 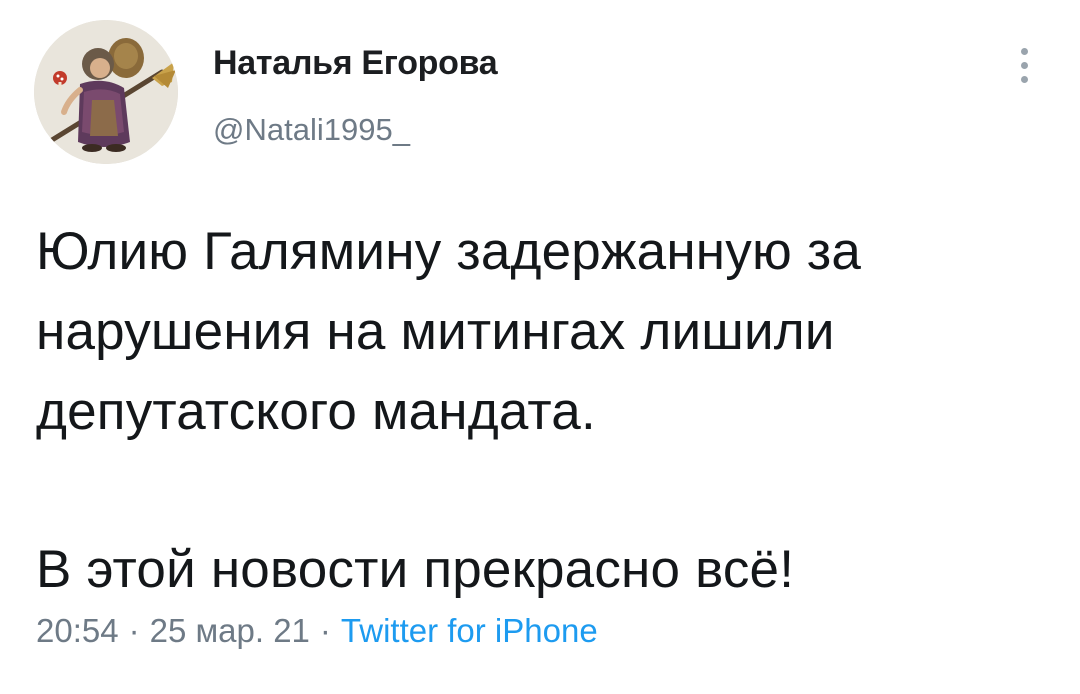 I want to click on avatar, so click(x=106, y=92).